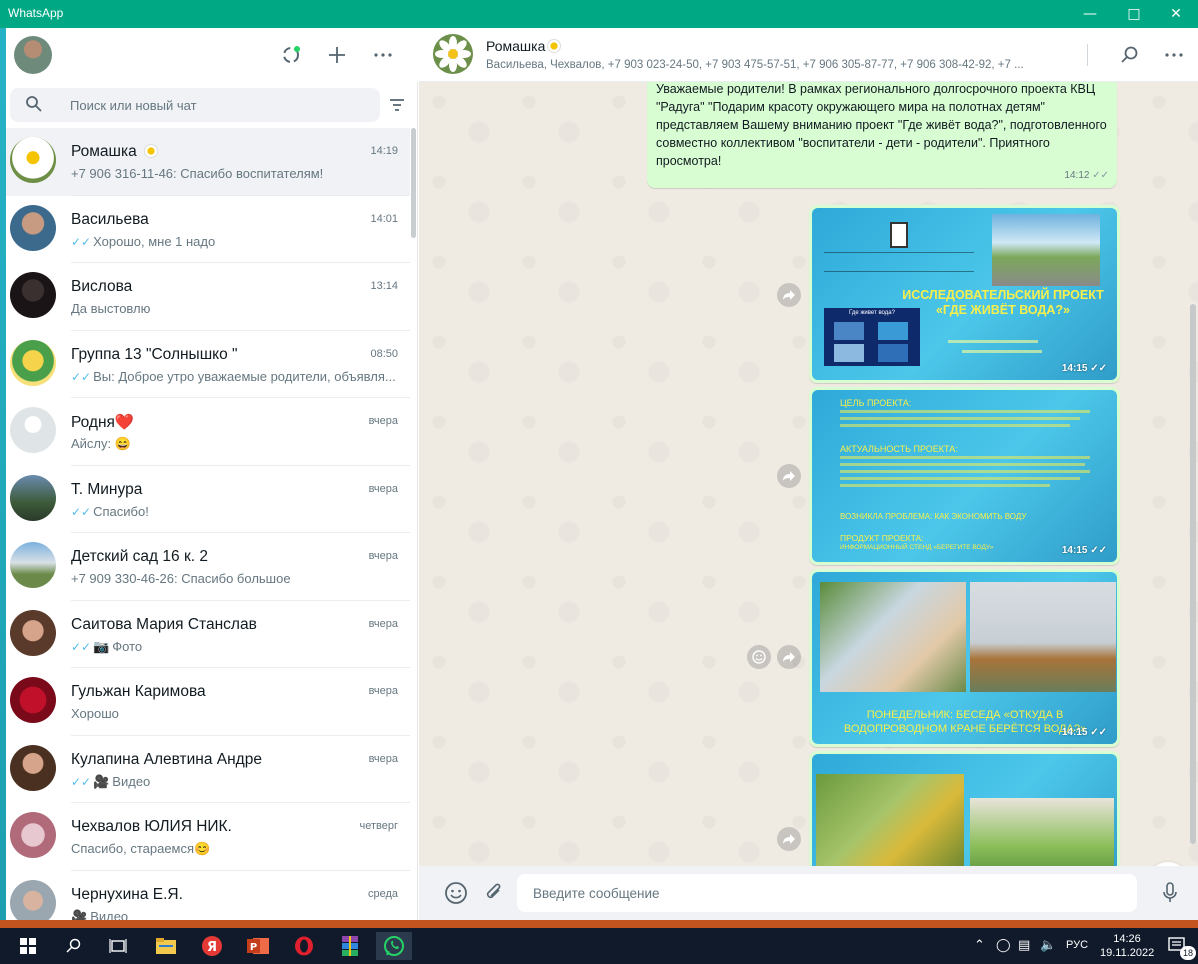 Image resolution: width=1198 pixels, height=964 pixels. What do you see at coordinates (1176, 14) in the screenshot?
I see `close-button: ✕` at bounding box center [1176, 14].